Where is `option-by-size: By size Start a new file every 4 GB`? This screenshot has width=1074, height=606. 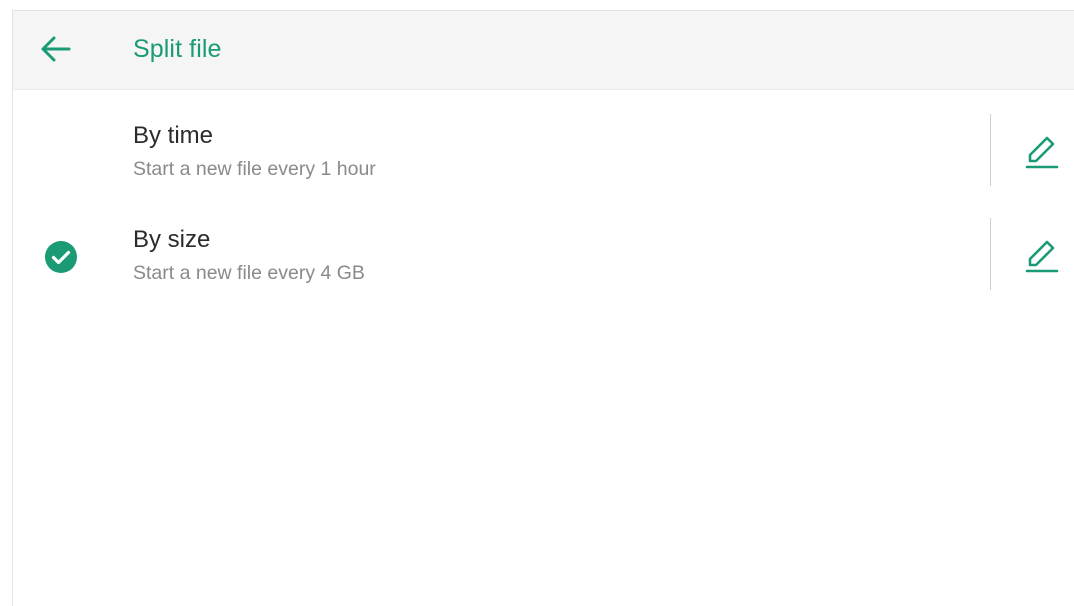
option-by-size: By size Start a new file every 4 GB is located at coordinates (543, 258).